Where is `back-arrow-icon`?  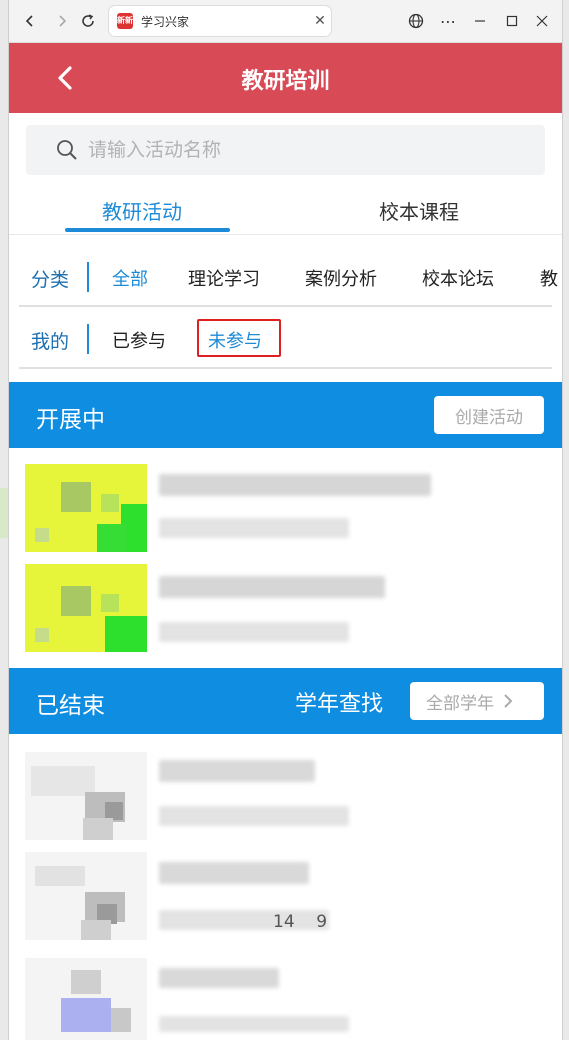
back-arrow-icon is located at coordinates (30, 21).